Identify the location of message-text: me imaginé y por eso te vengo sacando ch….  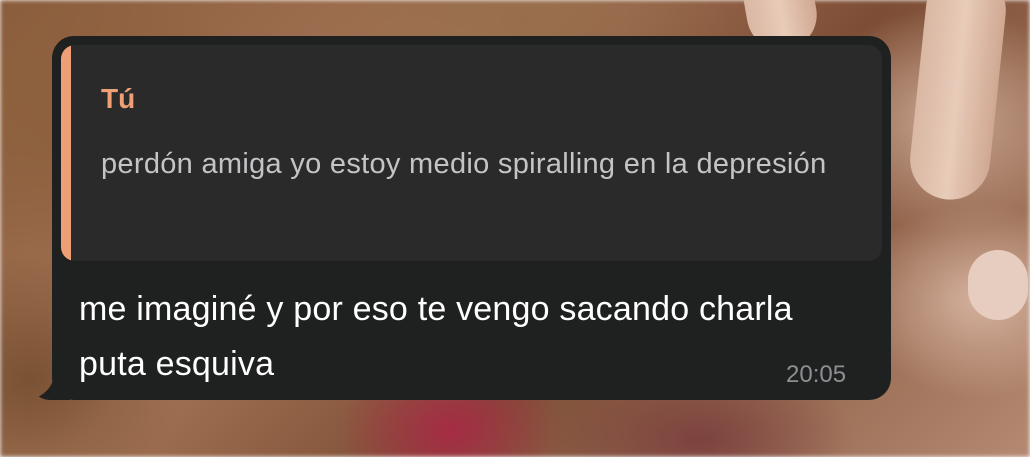
(436, 336).